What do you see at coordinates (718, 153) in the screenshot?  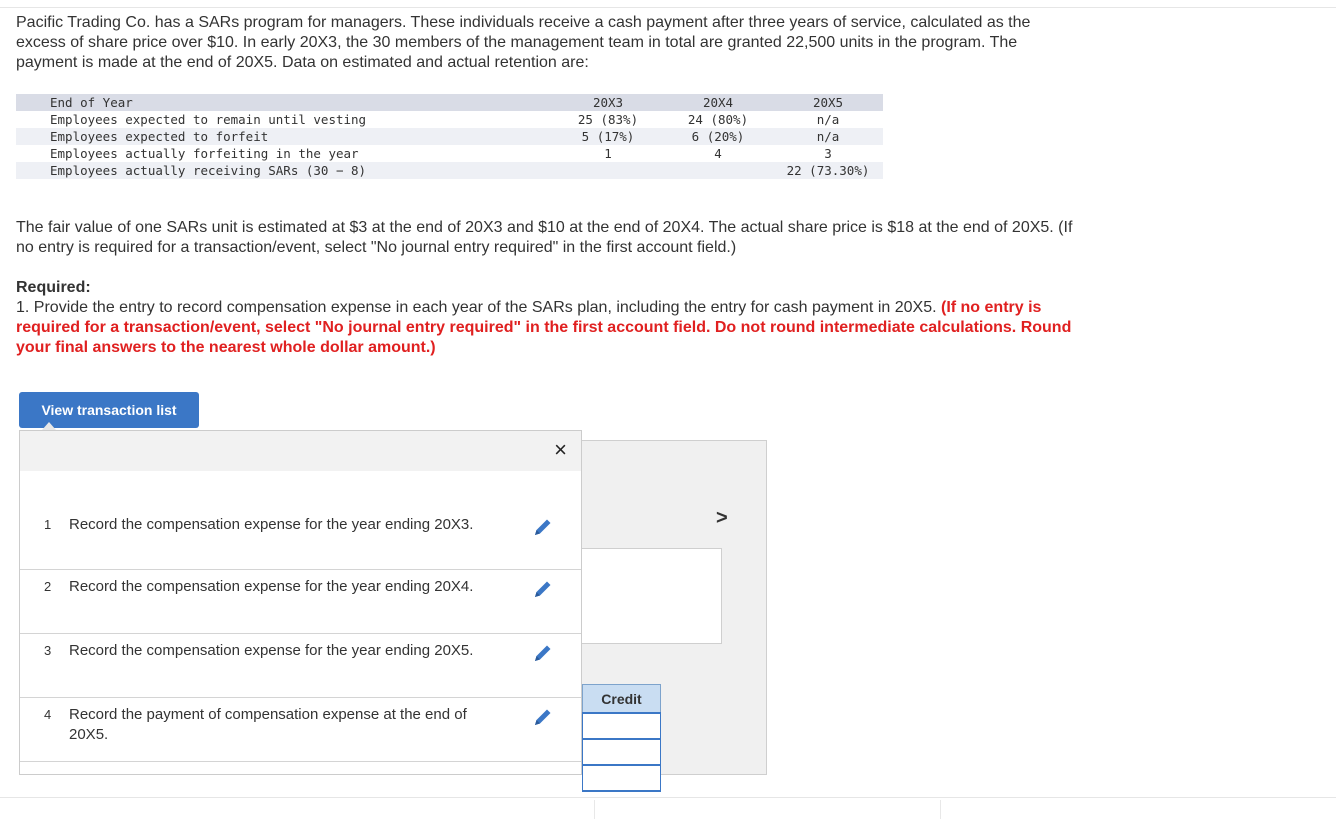 I see `cell-20x4: 4` at bounding box center [718, 153].